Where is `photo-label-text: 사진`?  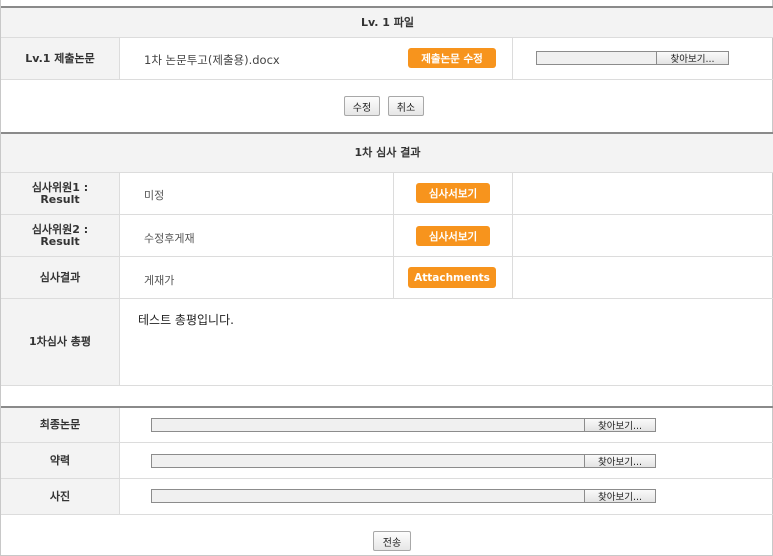 photo-label-text: 사진 is located at coordinates (60, 496).